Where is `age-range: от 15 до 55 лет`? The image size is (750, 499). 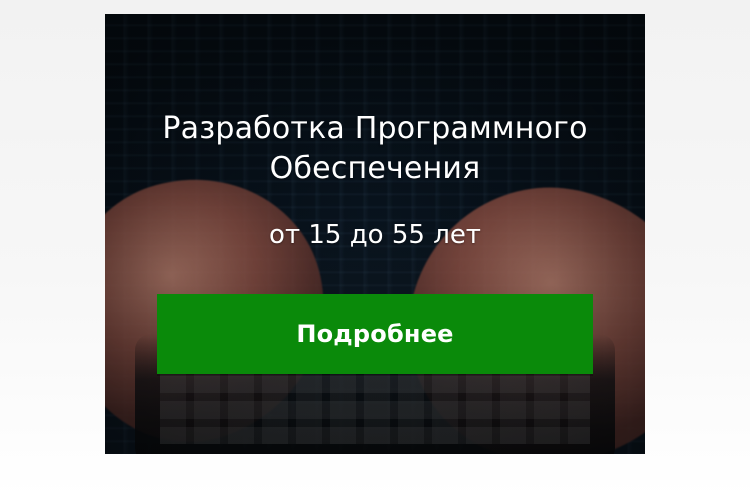 age-range: от 15 до 55 лет is located at coordinates (375, 235).